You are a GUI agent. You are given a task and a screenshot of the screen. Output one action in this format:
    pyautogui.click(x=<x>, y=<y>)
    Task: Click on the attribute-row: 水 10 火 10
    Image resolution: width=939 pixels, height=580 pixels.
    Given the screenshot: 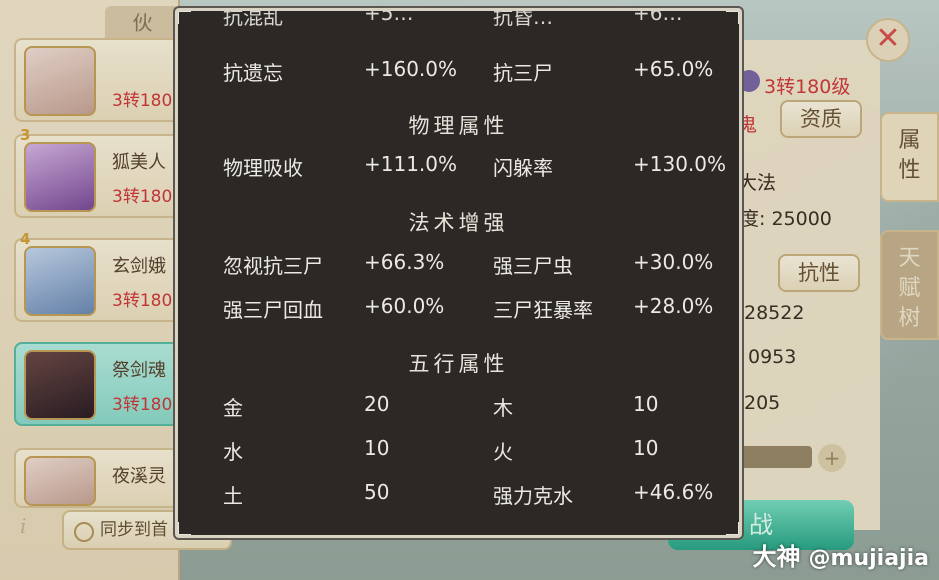 What is the action you would take?
    pyautogui.click(x=458, y=452)
    